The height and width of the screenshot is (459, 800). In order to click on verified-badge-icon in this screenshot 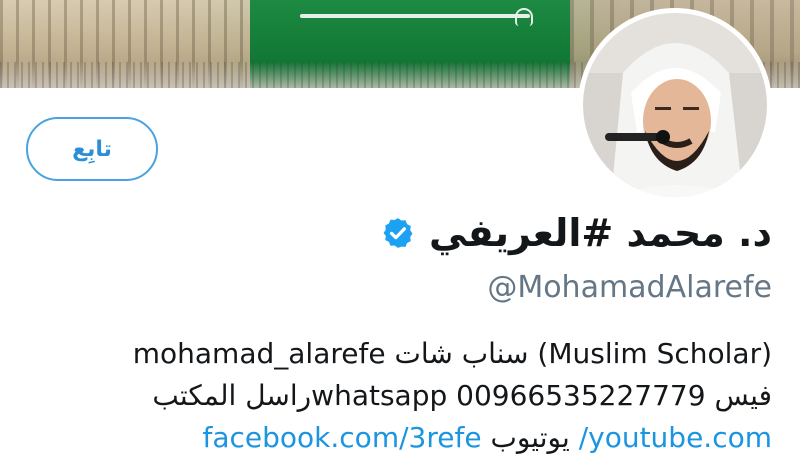, I will do `click(398, 233)`.